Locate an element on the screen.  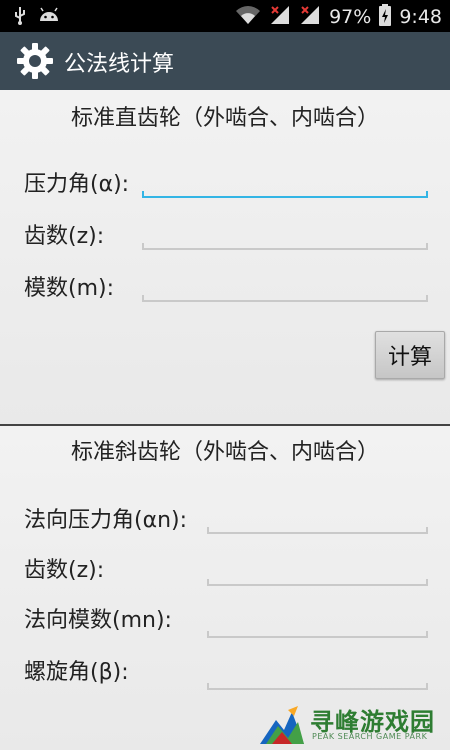
teeth-count-input is located at coordinates (285, 232).